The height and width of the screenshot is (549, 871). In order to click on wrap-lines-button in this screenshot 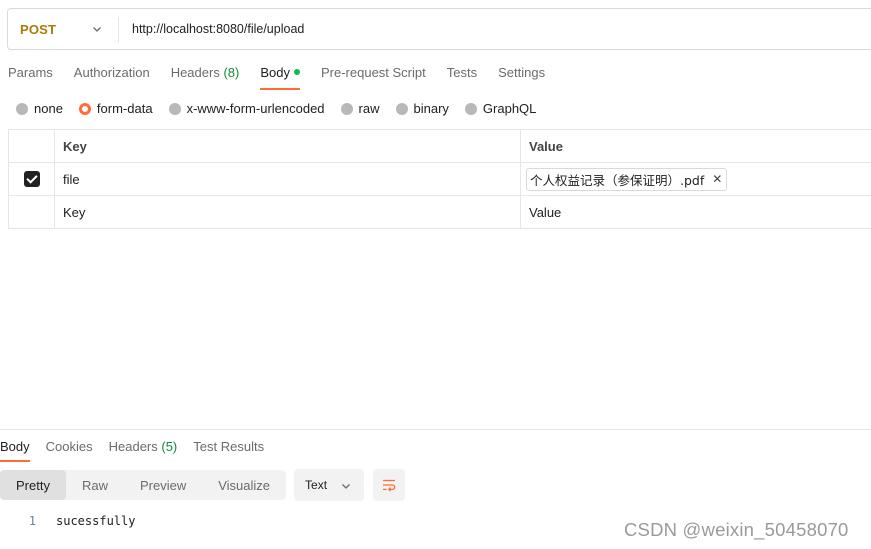, I will do `click(389, 485)`.